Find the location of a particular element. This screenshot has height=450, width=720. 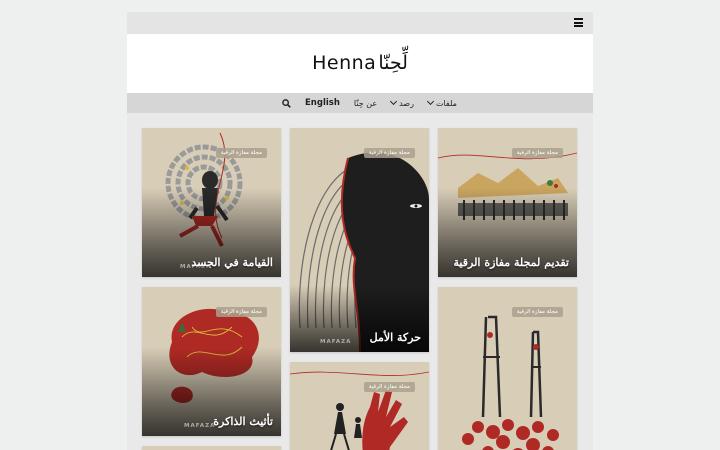

main-nav: English عن حِنّا رصد ملفات is located at coordinates (360, 103).